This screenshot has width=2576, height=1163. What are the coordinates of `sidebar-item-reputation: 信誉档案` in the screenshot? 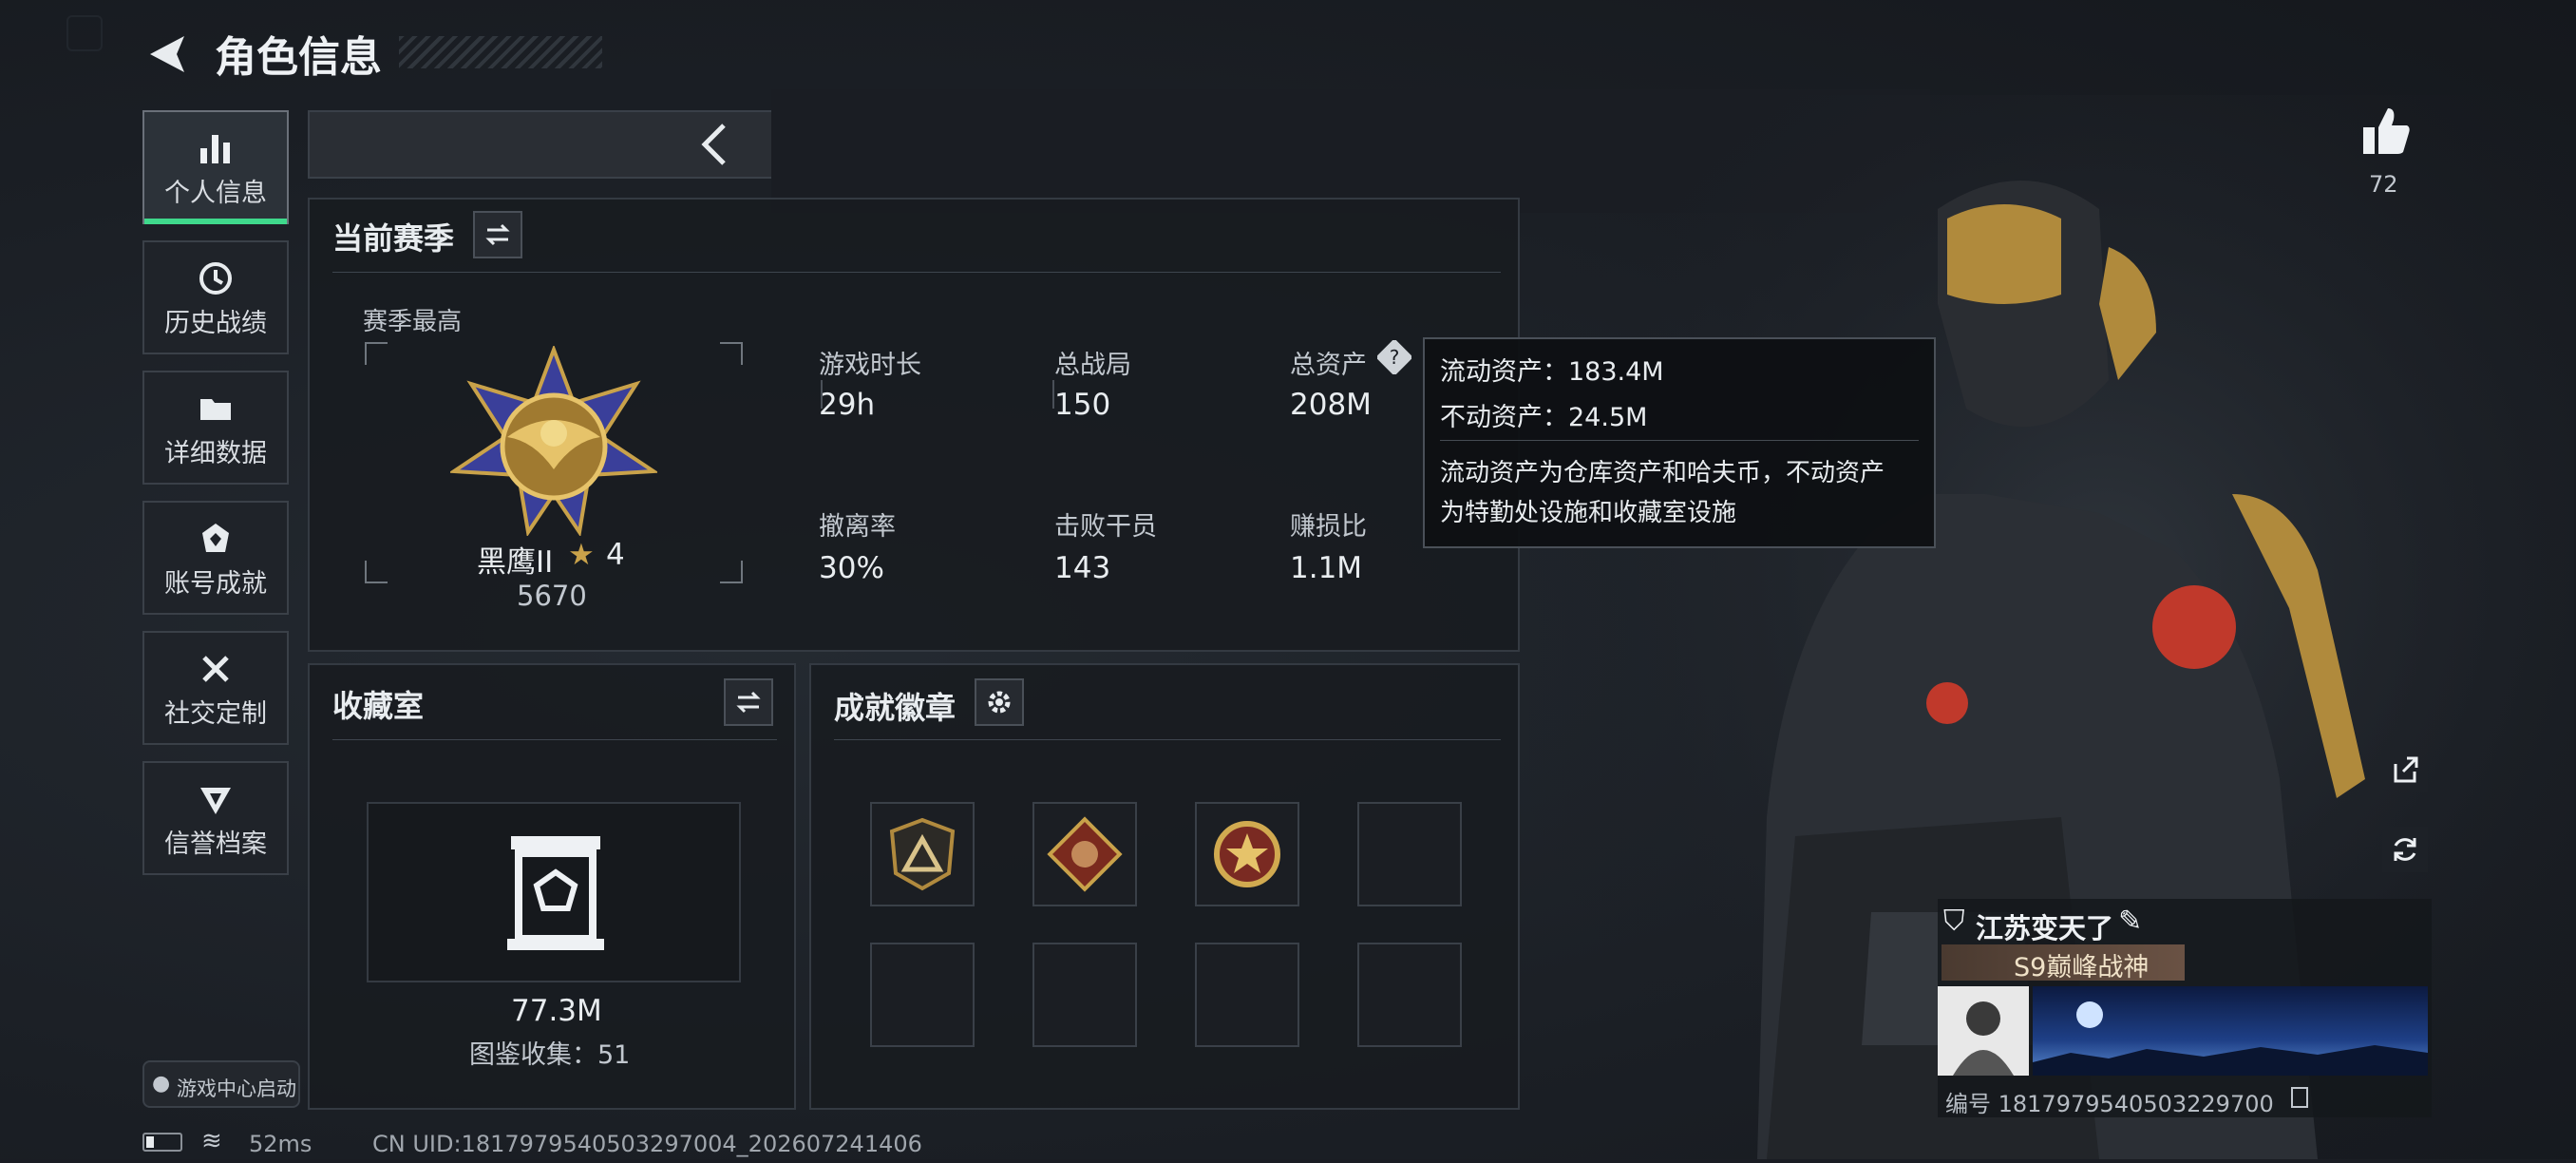 It's located at (215, 818).